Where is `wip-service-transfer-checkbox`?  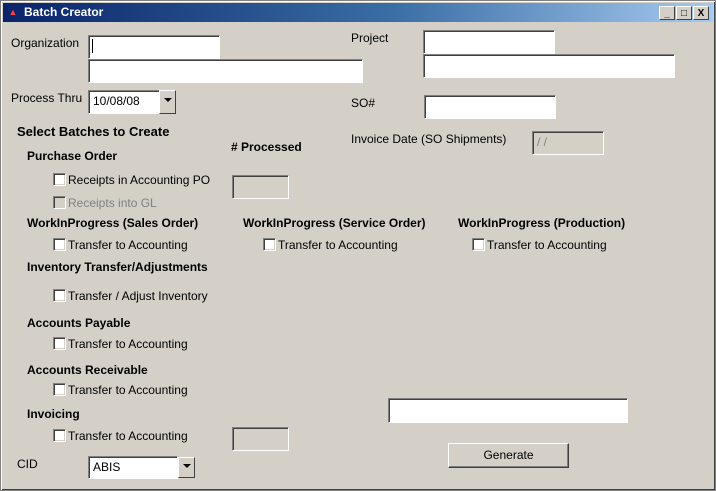 wip-service-transfer-checkbox is located at coordinates (269, 244).